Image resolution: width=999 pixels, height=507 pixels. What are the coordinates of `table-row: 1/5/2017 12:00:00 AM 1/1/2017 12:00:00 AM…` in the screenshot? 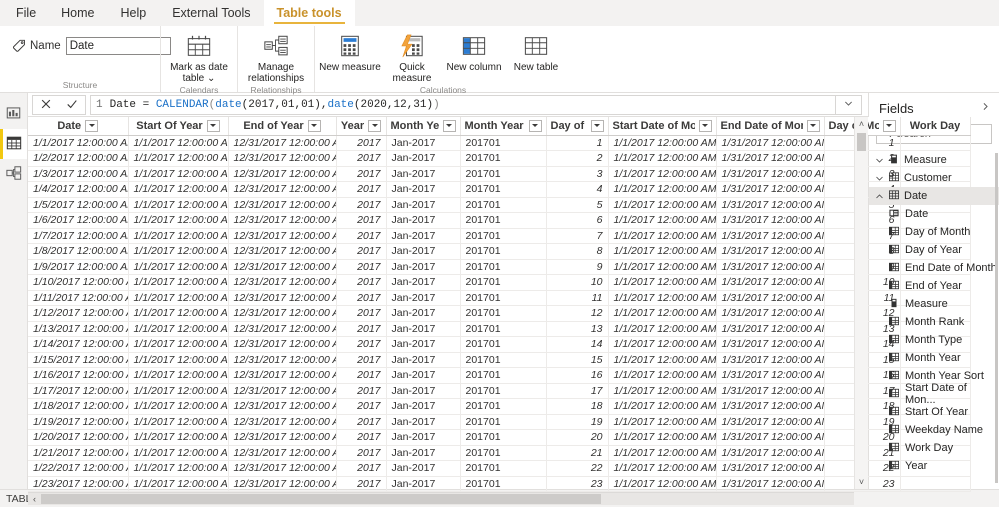 It's located at (499, 205).